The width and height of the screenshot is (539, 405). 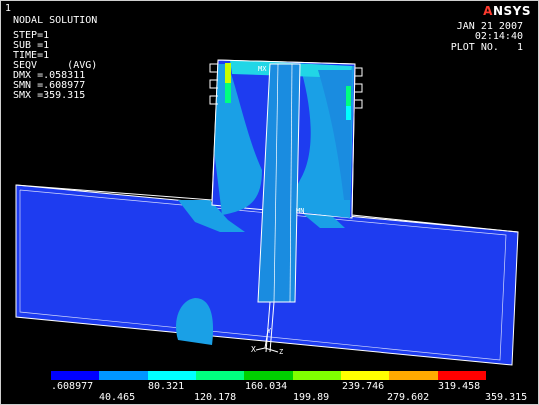 What do you see at coordinates (228, 73) in the screenshot?
I see `hotspot-left-yellow` at bounding box center [228, 73].